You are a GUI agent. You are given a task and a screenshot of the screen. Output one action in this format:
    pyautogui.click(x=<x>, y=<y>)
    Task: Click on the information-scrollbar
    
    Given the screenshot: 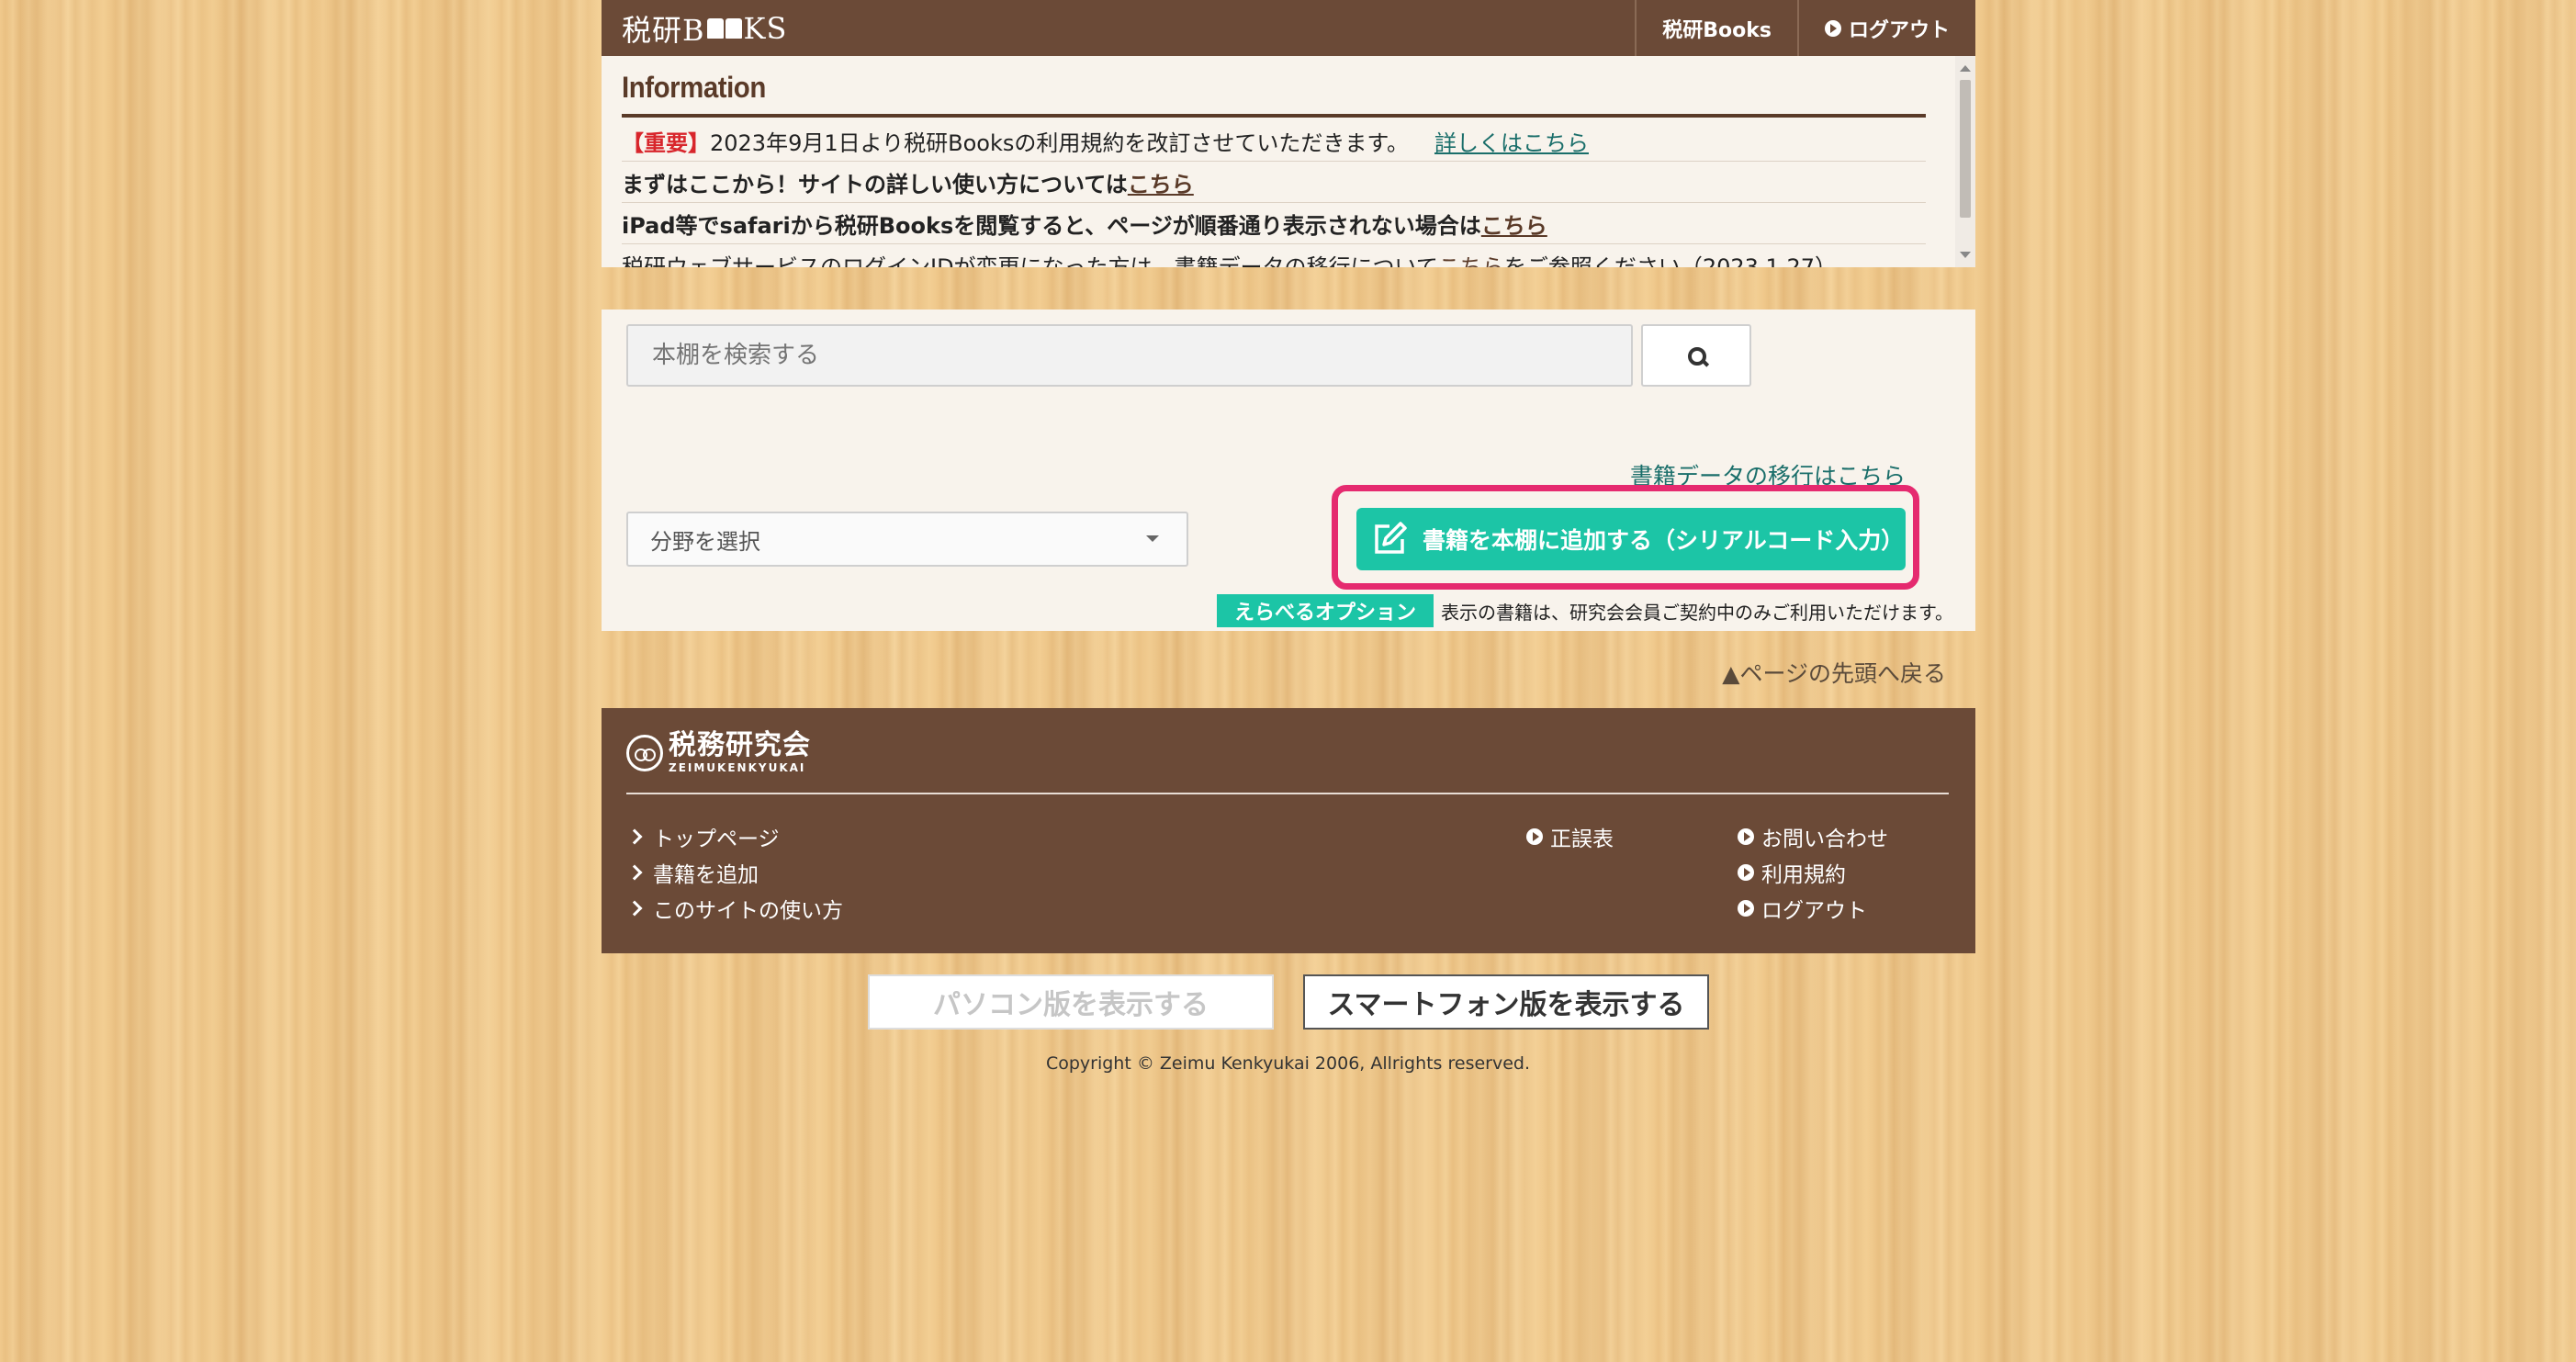 What is the action you would take?
    pyautogui.click(x=1965, y=161)
    